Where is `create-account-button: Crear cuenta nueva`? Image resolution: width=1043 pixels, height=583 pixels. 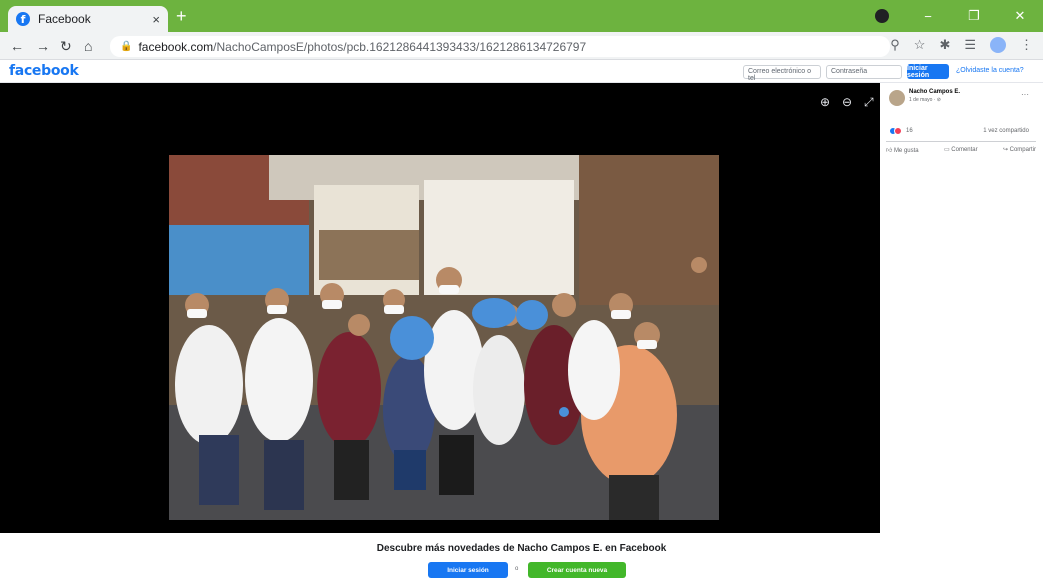 create-account-button: Crear cuenta nueva is located at coordinates (577, 570).